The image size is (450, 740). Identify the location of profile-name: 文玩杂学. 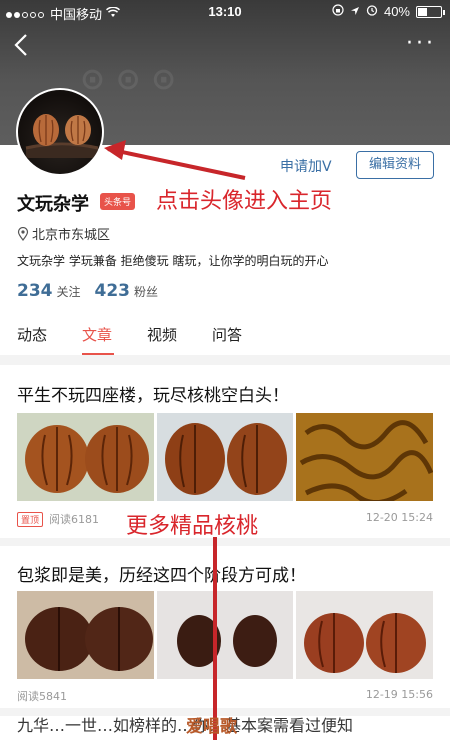
(53, 204).